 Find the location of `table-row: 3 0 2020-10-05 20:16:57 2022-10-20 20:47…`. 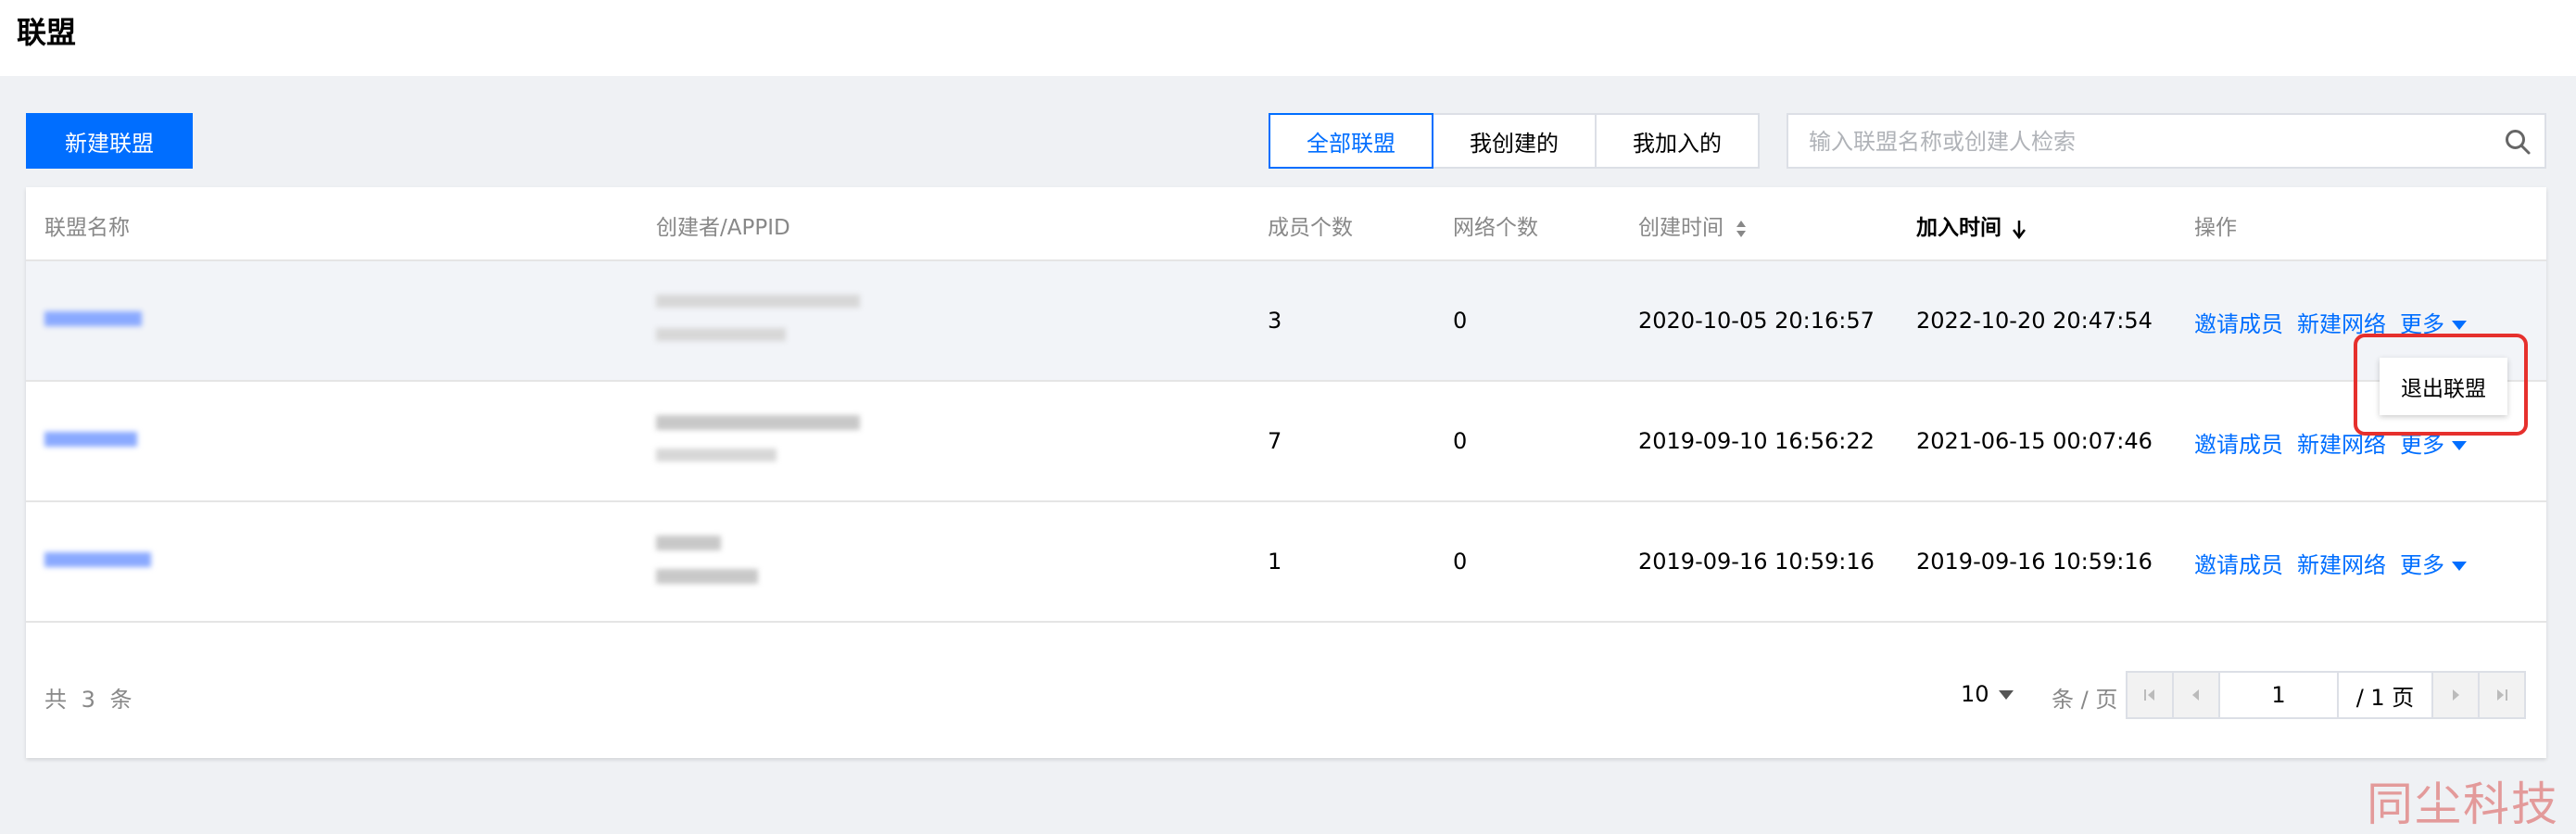

table-row: 3 0 2020-10-05 20:16:57 2022-10-20 20:47… is located at coordinates (1286, 321).